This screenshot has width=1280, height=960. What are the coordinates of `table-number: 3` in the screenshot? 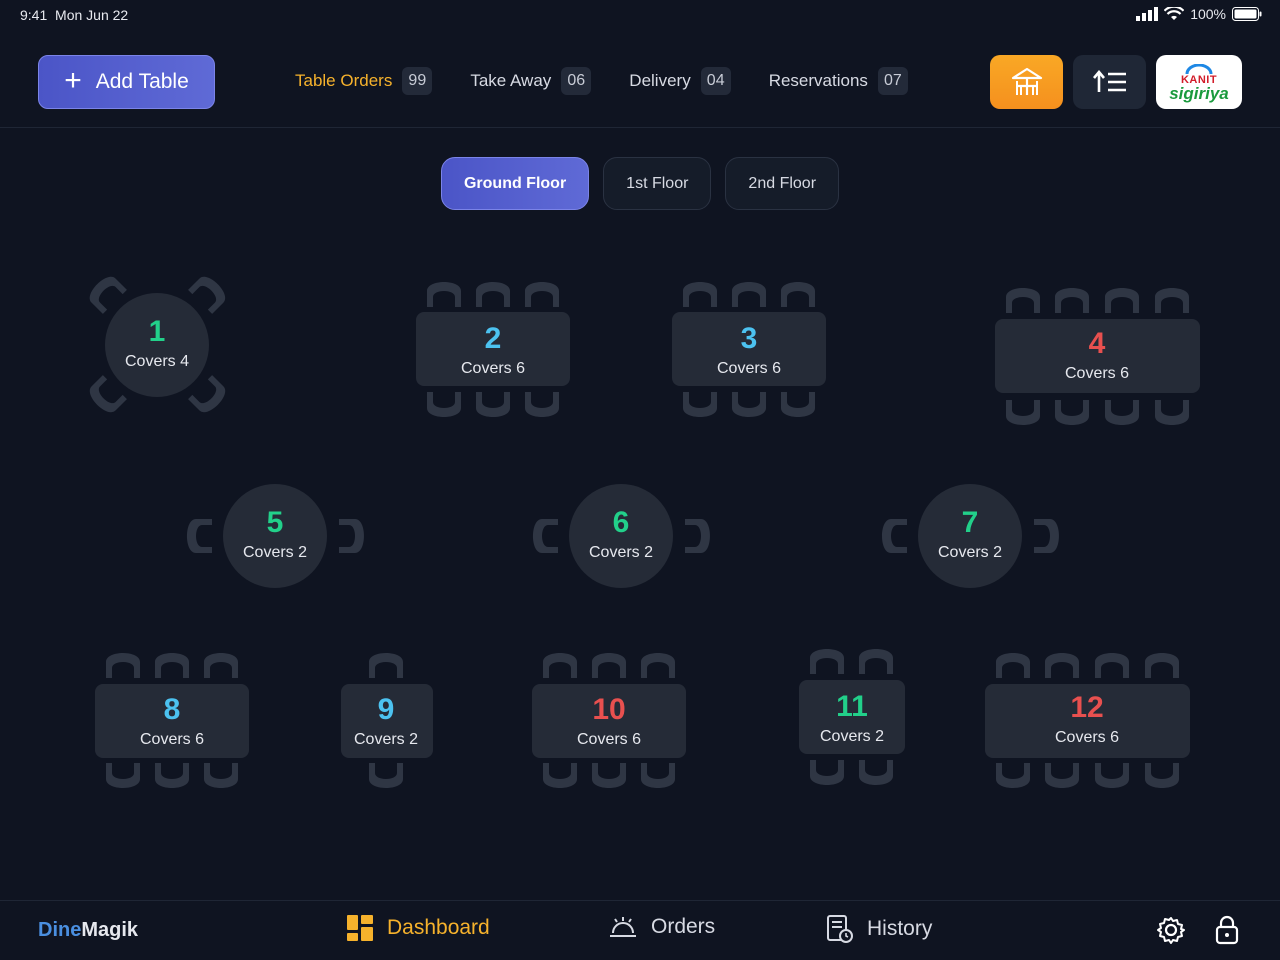 It's located at (749, 338).